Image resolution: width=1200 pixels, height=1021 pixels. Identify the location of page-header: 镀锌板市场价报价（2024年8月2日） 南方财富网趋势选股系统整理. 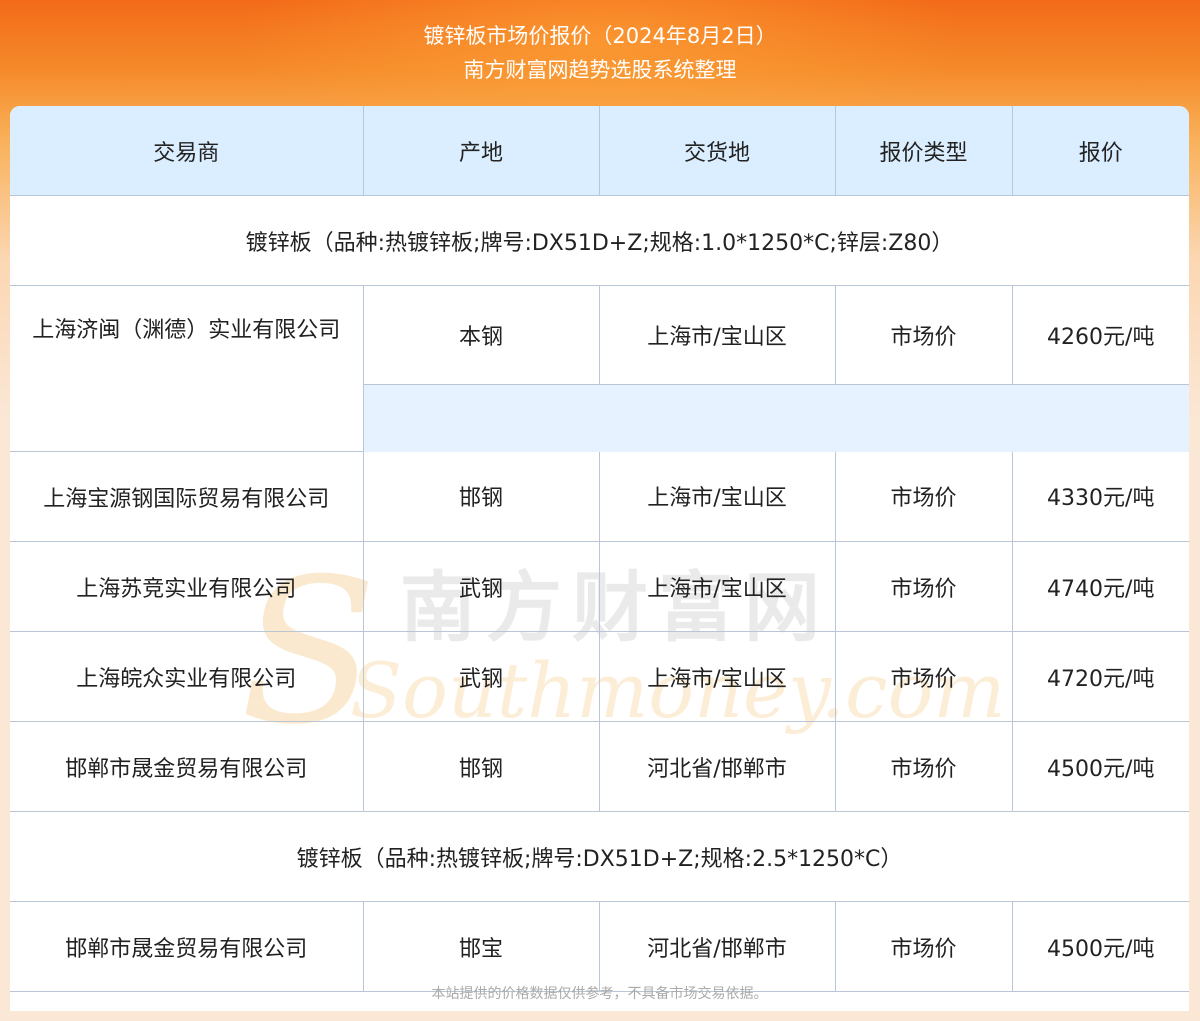
(600, 53).